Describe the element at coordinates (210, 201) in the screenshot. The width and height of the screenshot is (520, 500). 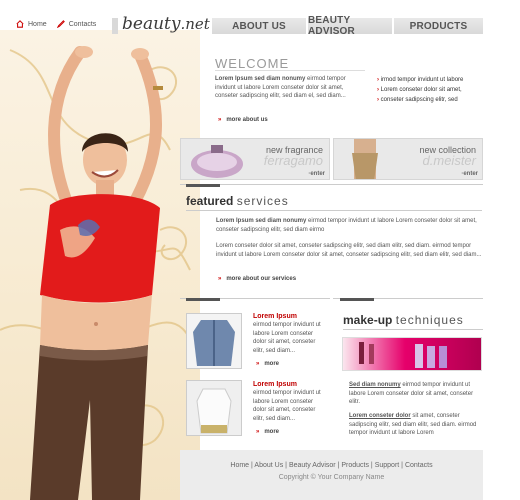
I see `featured-title-bold: featured` at that location.